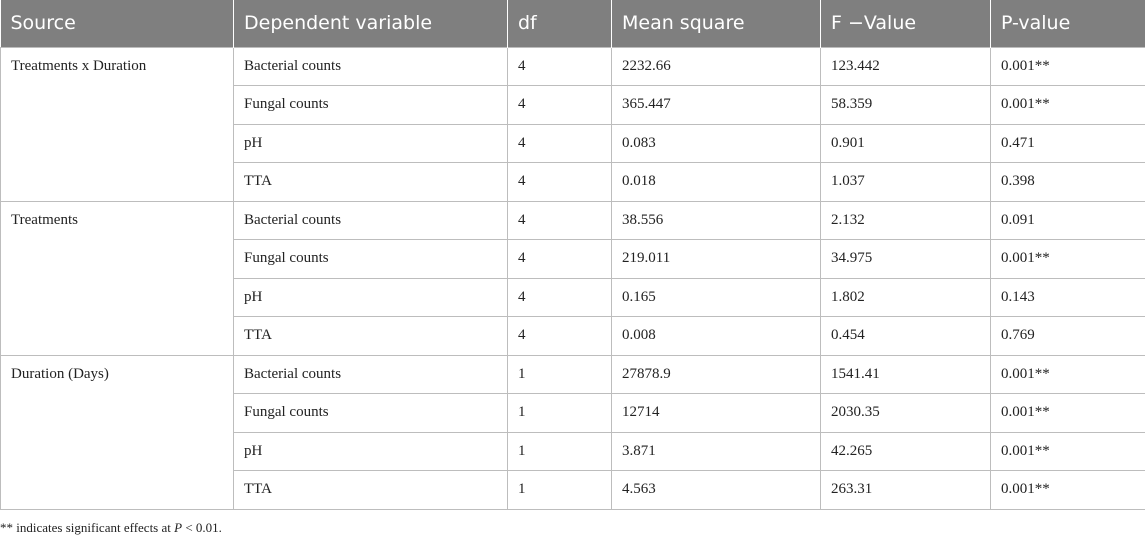  Describe the element at coordinates (906, 413) in the screenshot. I see `f-value-cell: 2030.35` at that location.